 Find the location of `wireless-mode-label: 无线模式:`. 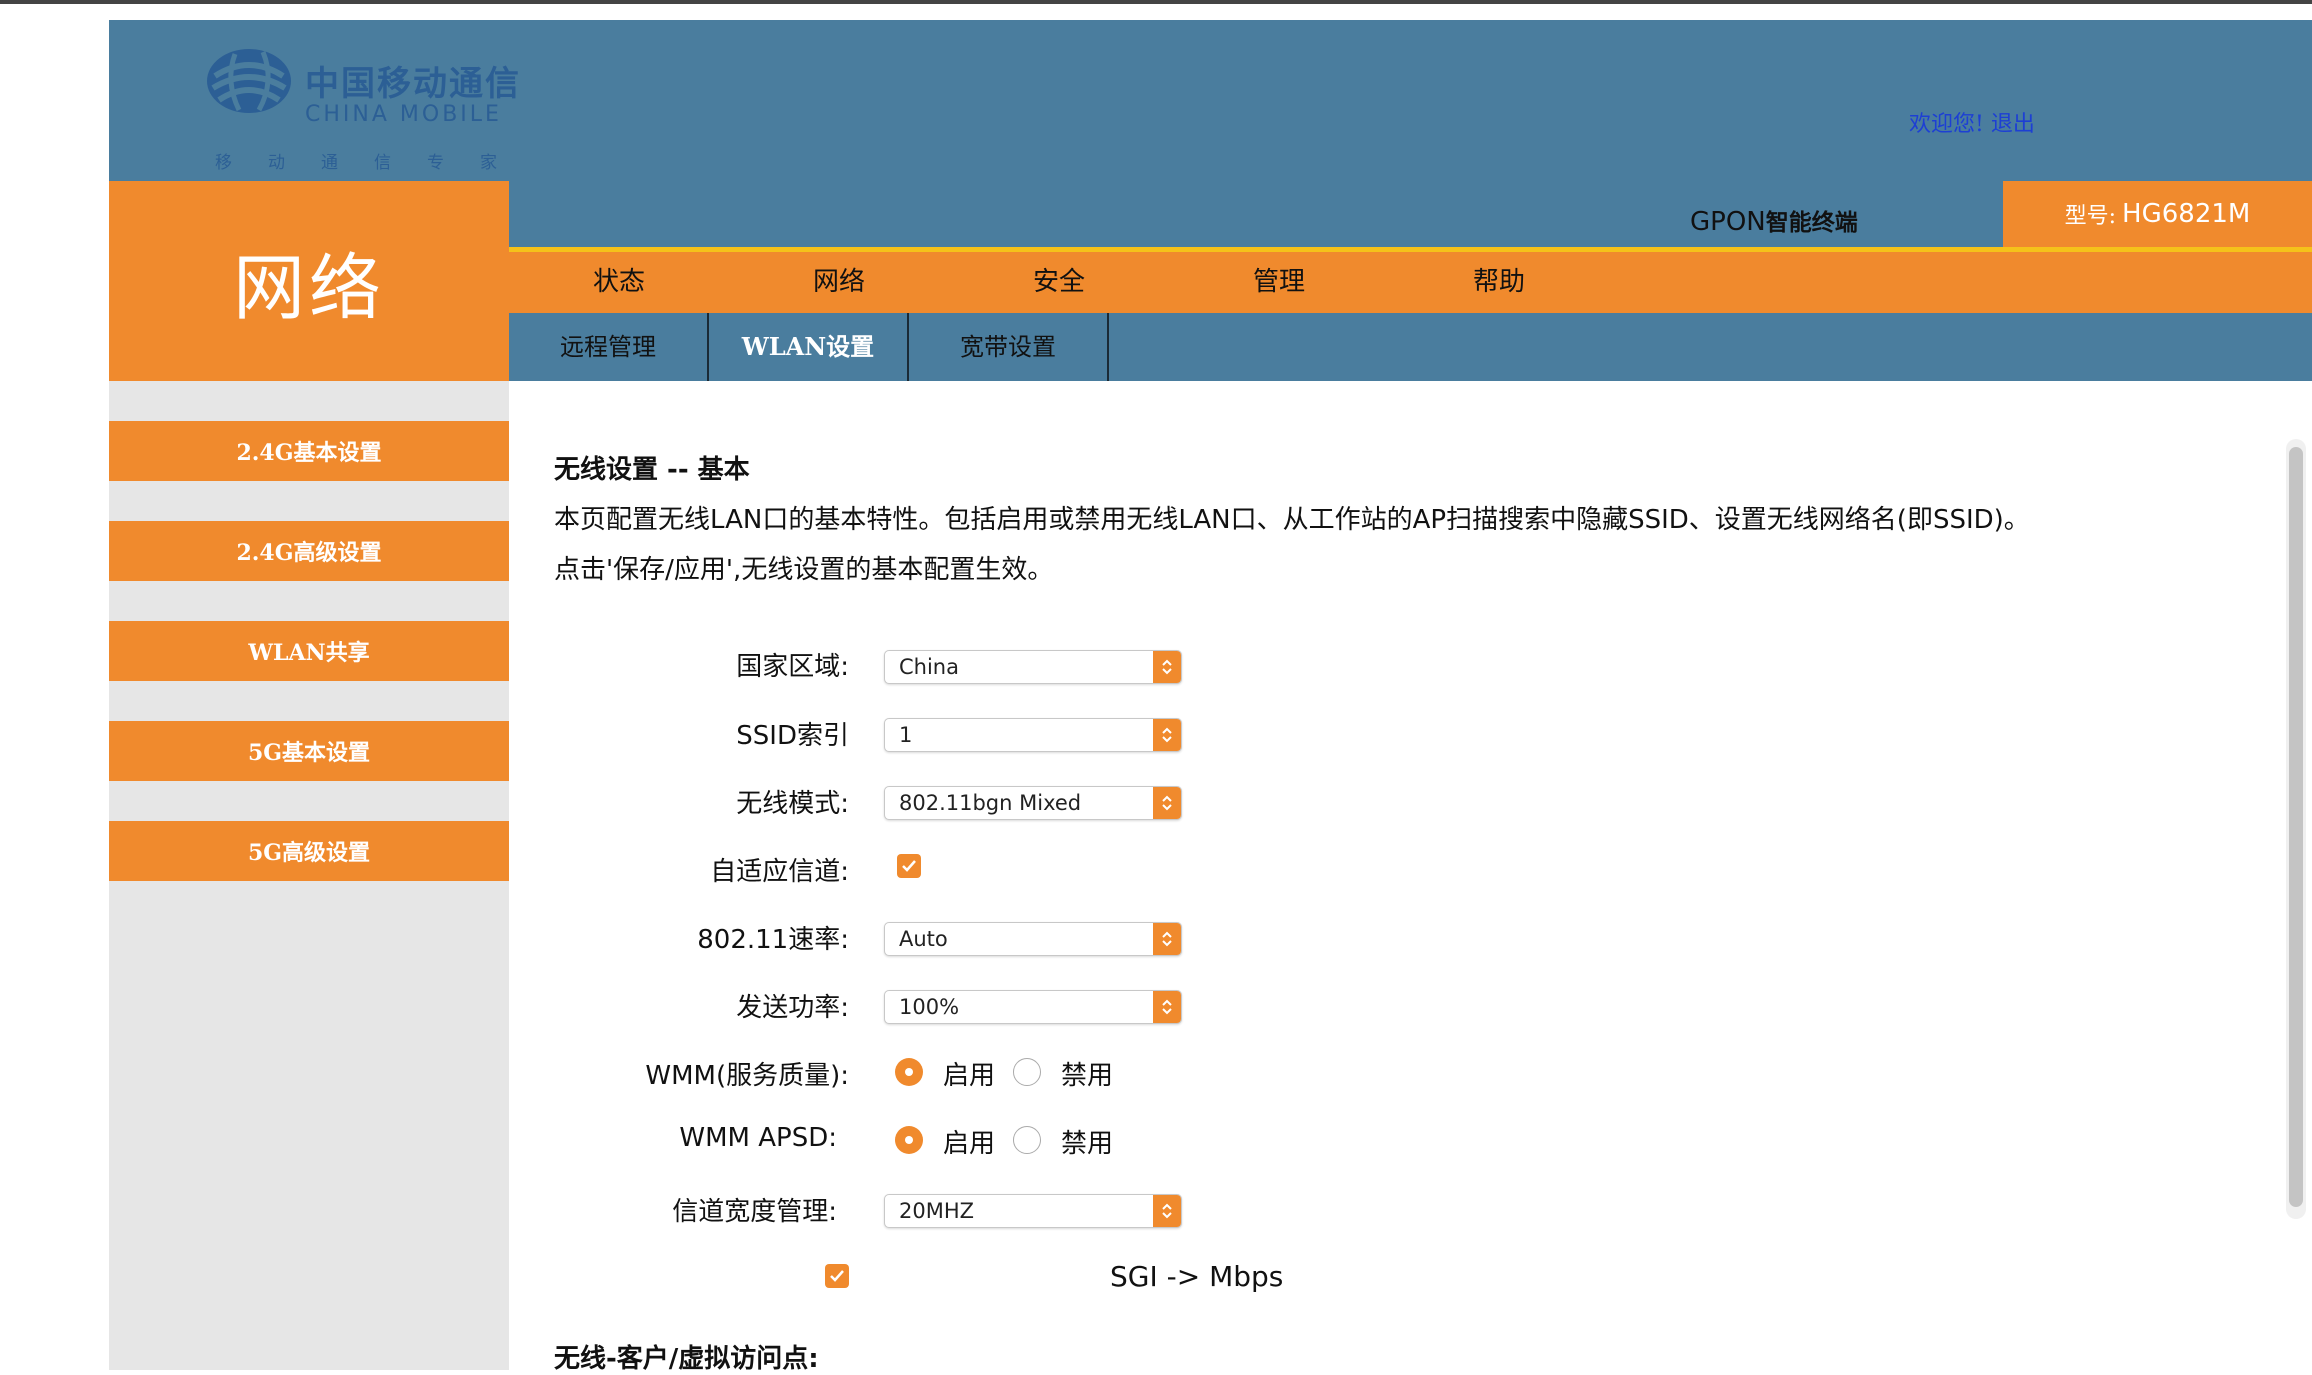

wireless-mode-label: 无线模式: is located at coordinates (792, 804).